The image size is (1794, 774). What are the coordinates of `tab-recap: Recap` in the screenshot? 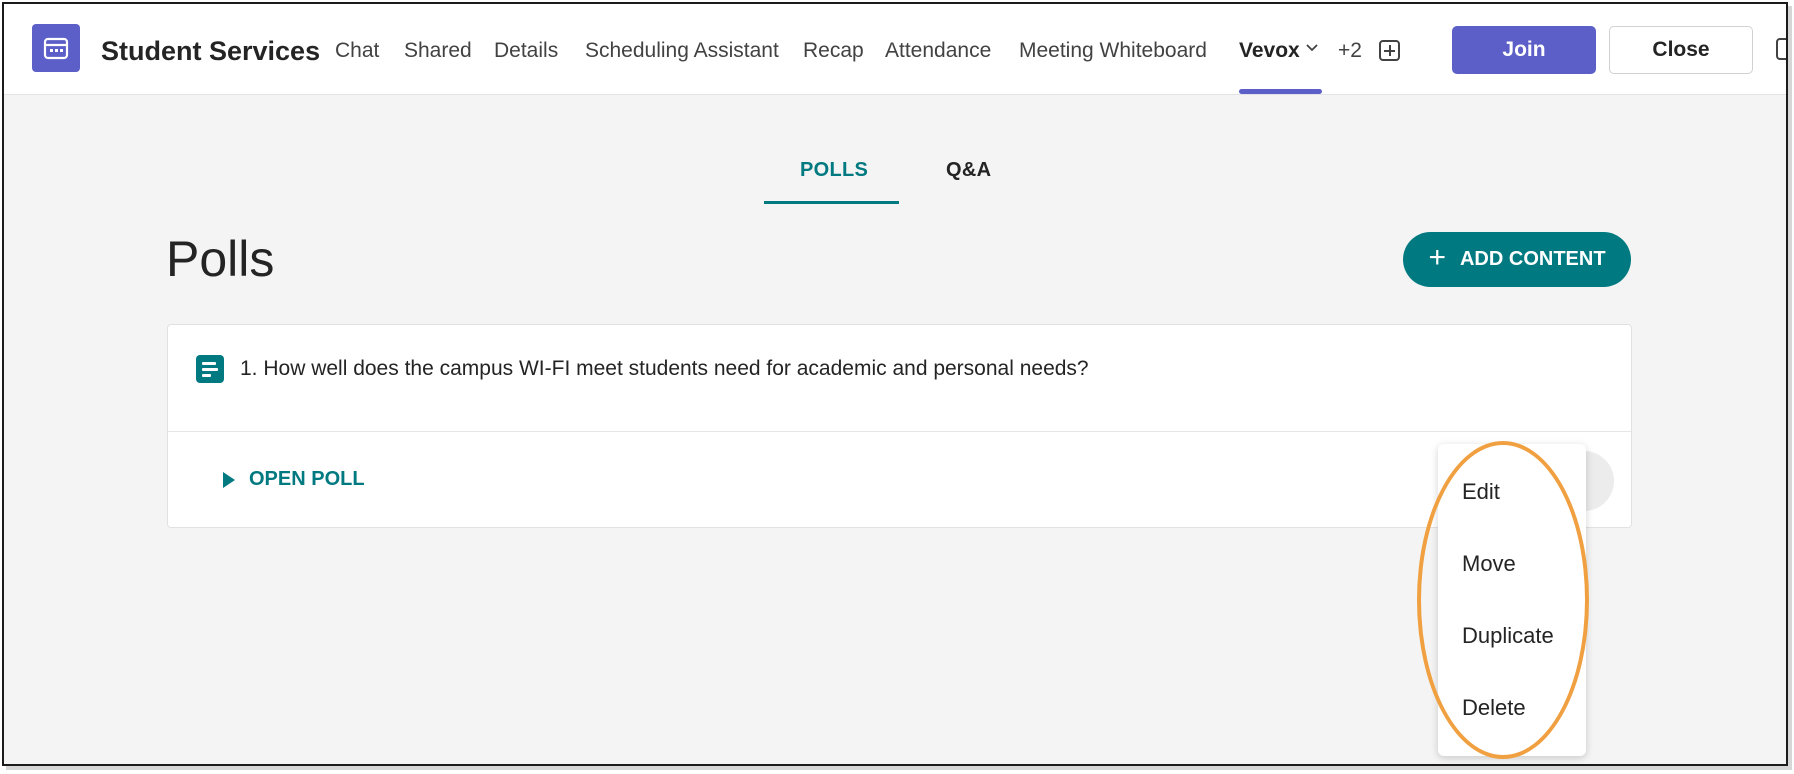 It's located at (833, 51).